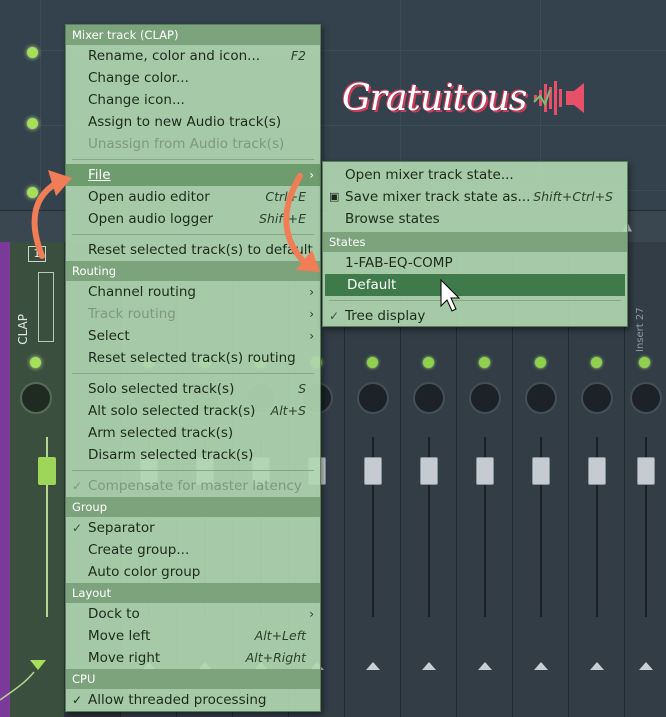  Describe the element at coordinates (193, 593) in the screenshot. I see `menu-header-layout: Layout` at that location.